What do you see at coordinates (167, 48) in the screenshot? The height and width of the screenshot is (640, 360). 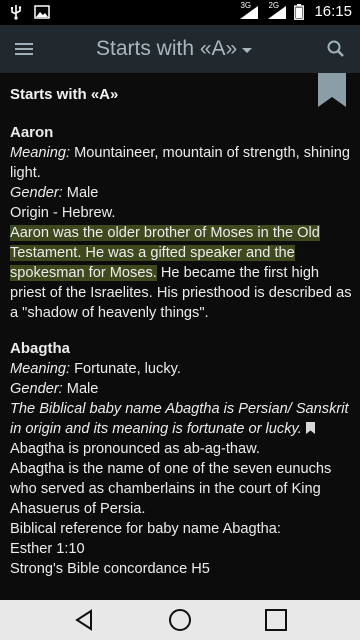 I see `toolbar-title: Starts with «A»` at bounding box center [167, 48].